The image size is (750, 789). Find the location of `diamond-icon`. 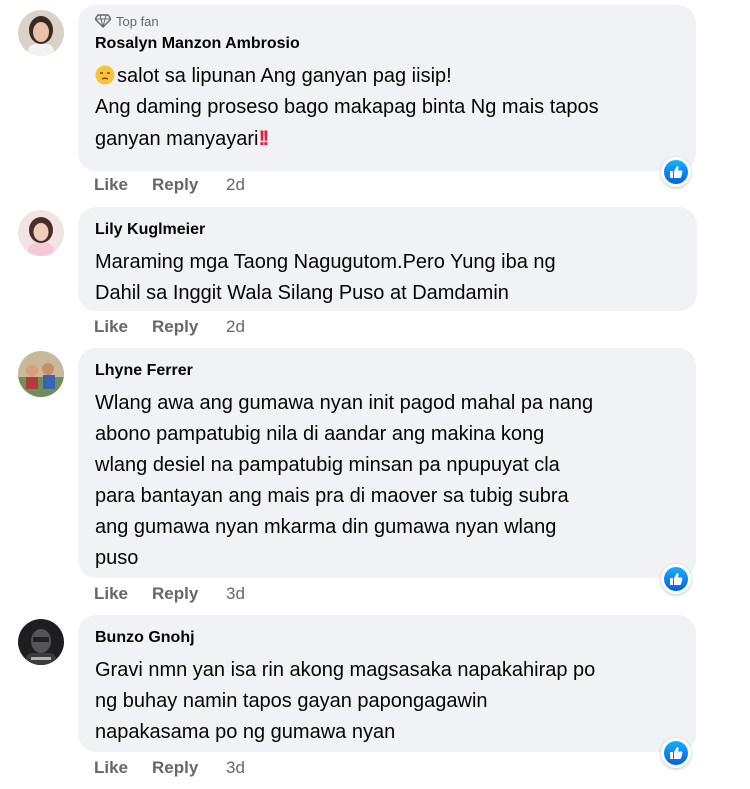

diamond-icon is located at coordinates (103, 21).